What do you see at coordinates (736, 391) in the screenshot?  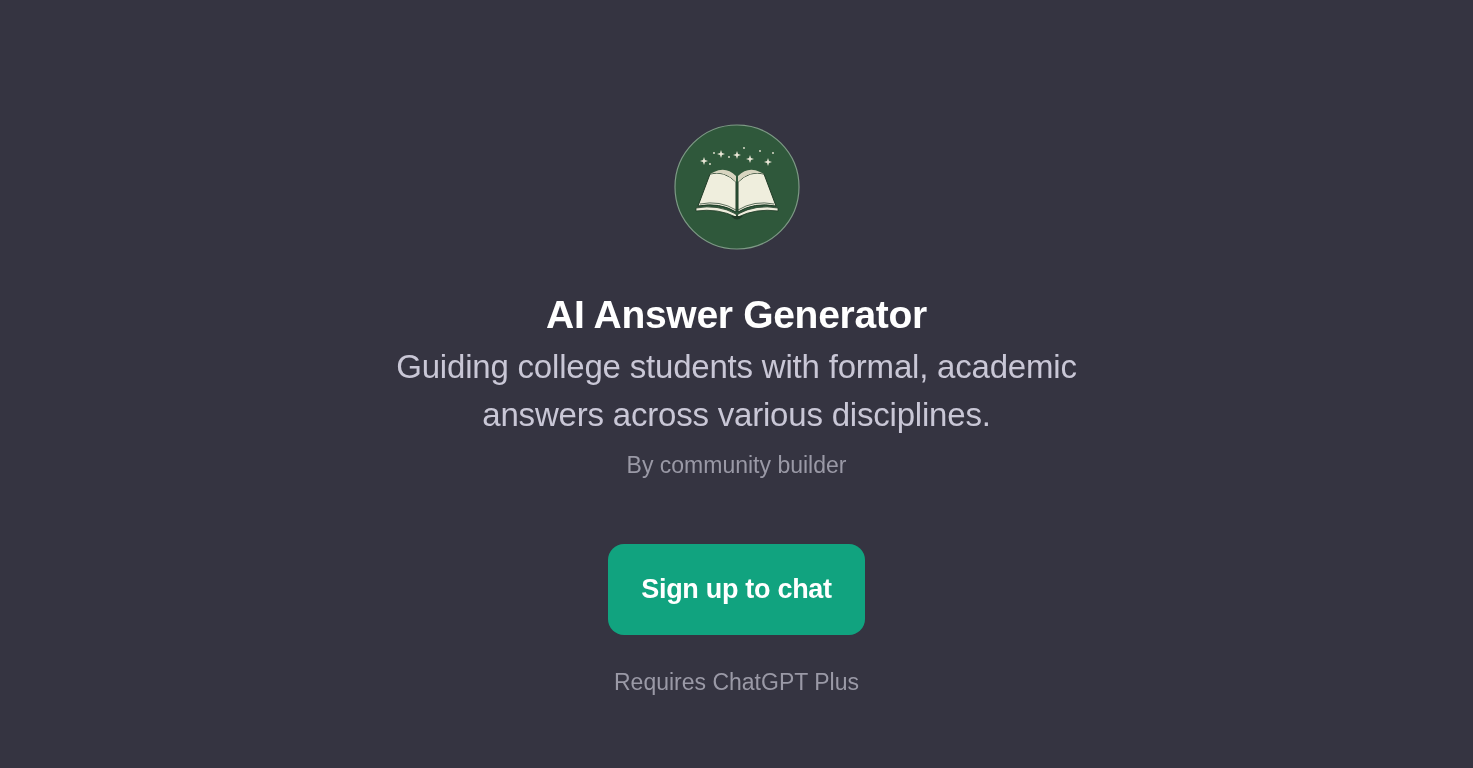 I see `gpt-description: Guiding college students with formal, academic answers across various disciplines.` at bounding box center [736, 391].